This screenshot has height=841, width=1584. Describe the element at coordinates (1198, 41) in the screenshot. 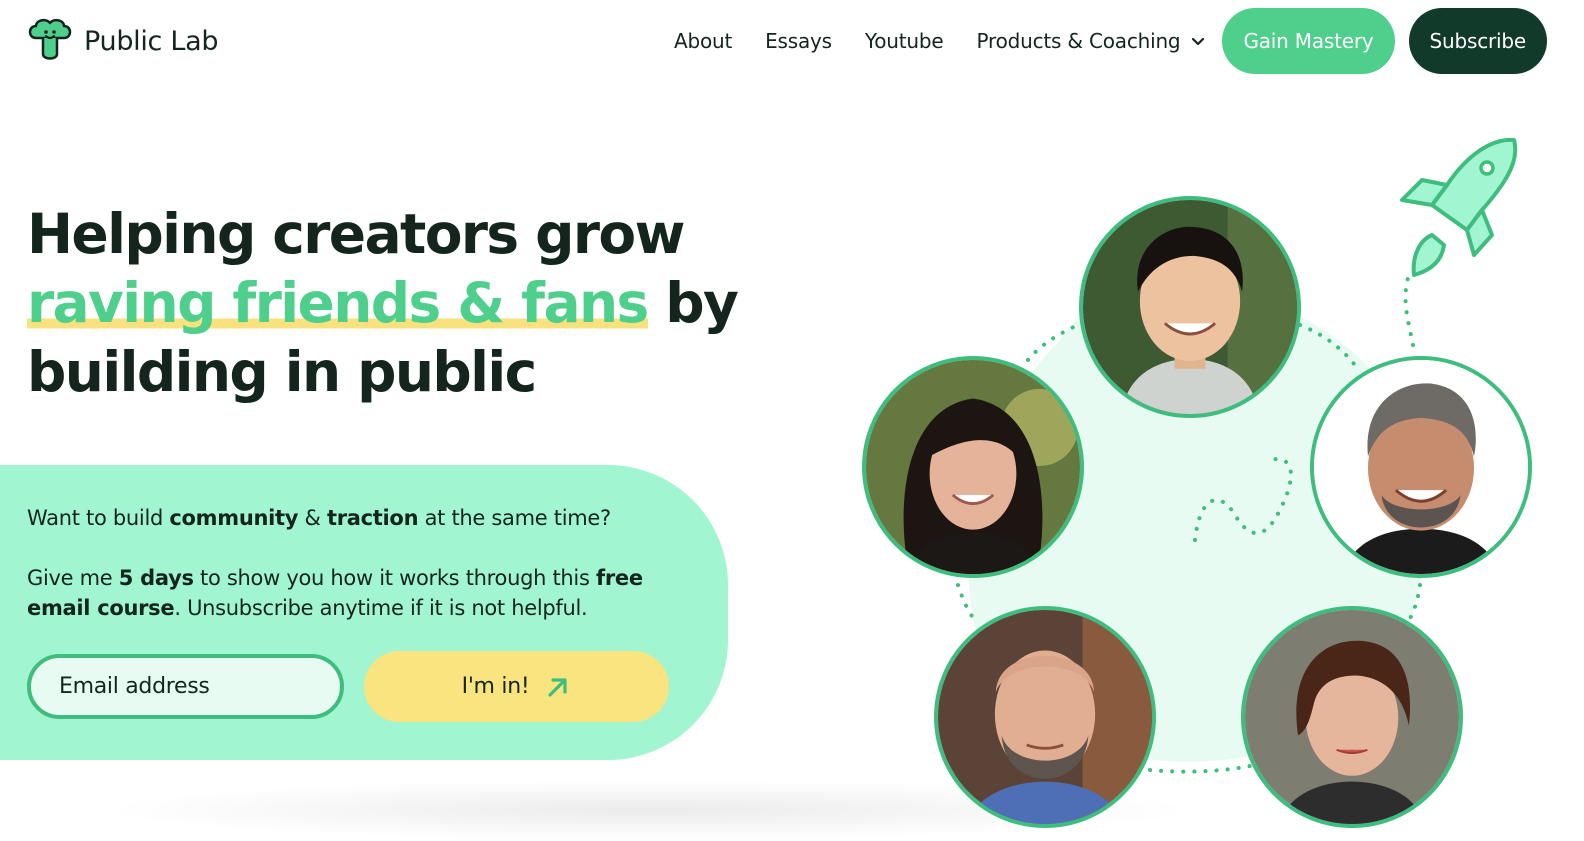

I see `chevron-down-icon` at that location.